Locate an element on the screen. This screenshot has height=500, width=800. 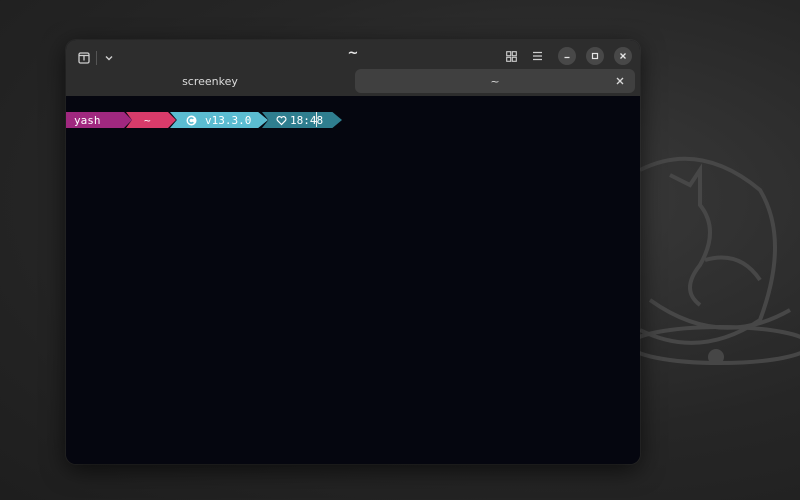
prompt-user-segment: yash is located at coordinates (99, 120).